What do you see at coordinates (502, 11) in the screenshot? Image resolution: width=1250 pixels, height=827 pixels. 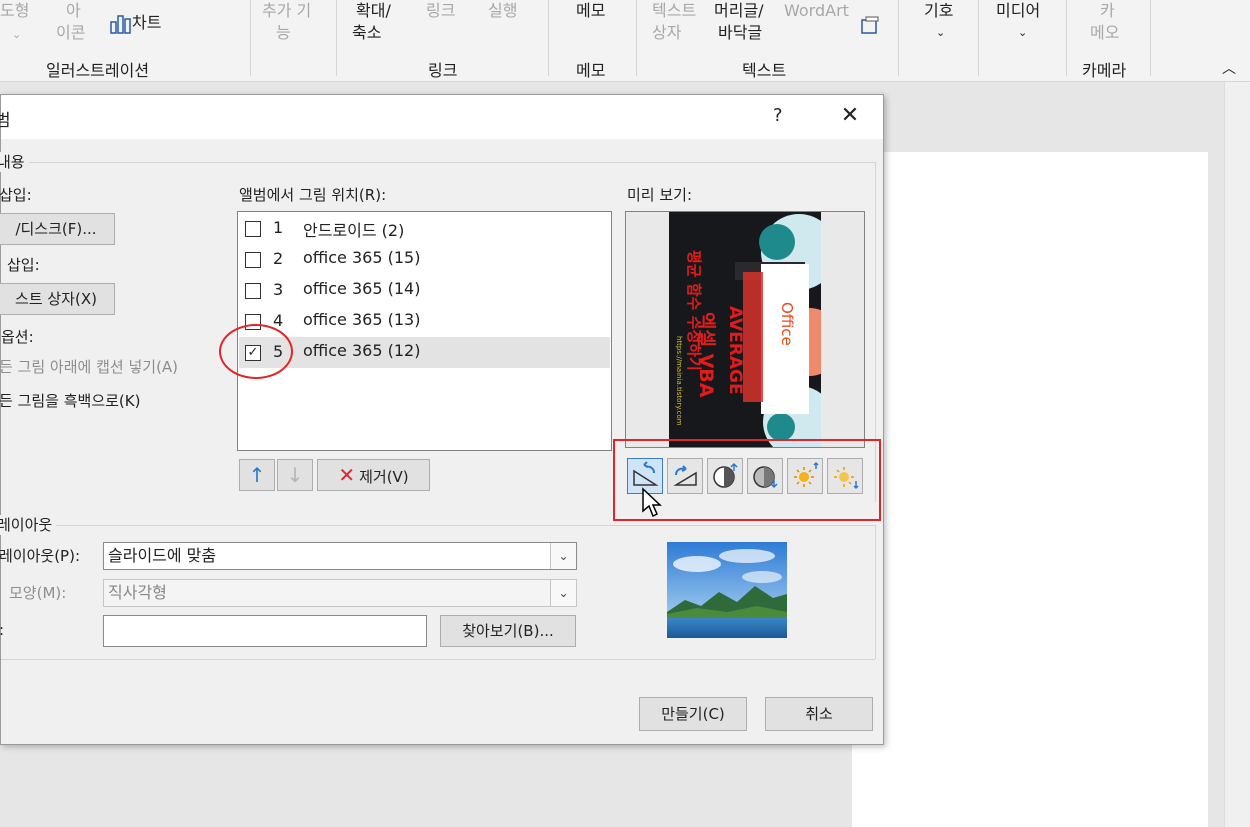 I see `ribbon-action-label: 실행` at bounding box center [502, 11].